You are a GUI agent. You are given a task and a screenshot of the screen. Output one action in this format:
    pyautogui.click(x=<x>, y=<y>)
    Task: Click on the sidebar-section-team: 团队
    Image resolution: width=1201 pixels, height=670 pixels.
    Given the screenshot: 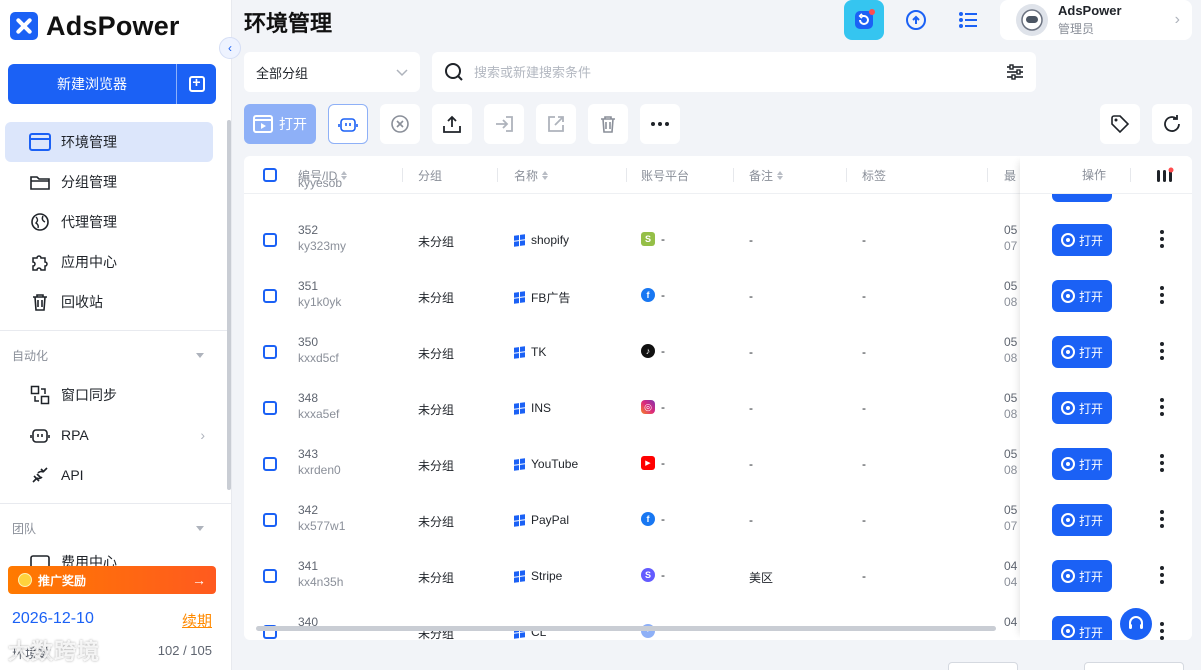 What is the action you would take?
    pyautogui.click(x=116, y=528)
    